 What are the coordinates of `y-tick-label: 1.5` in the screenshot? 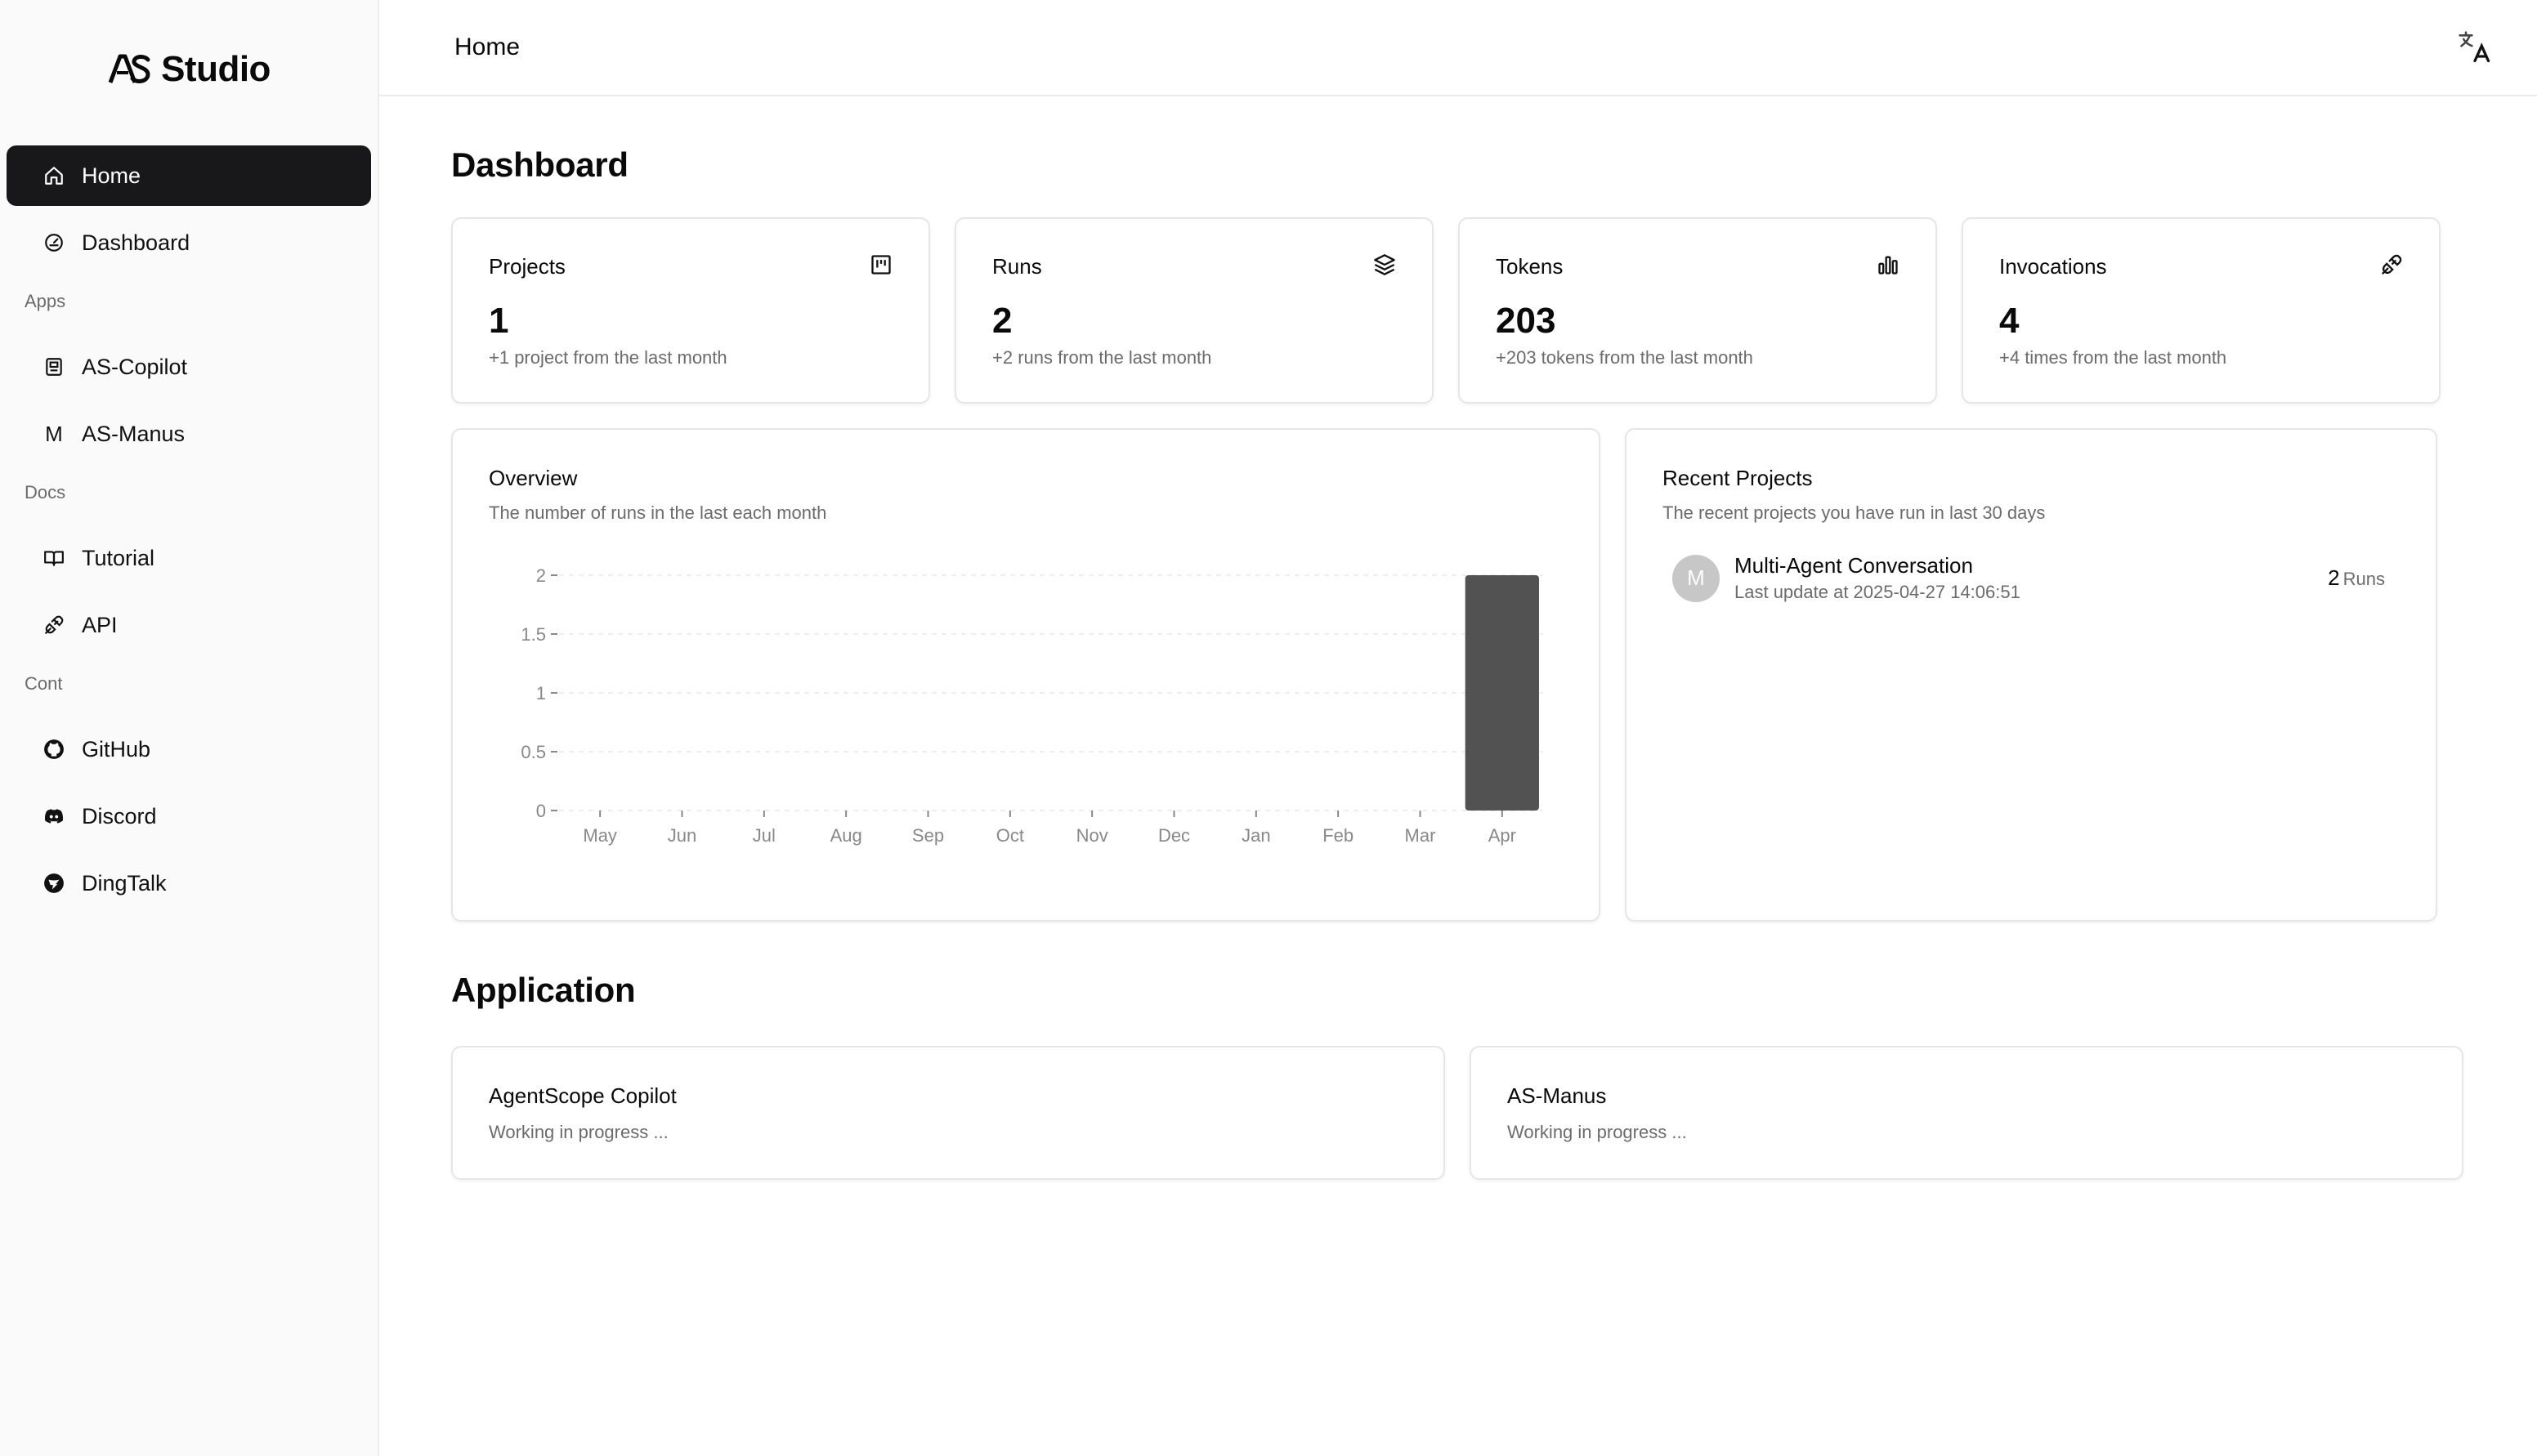 It's located at (533, 634).